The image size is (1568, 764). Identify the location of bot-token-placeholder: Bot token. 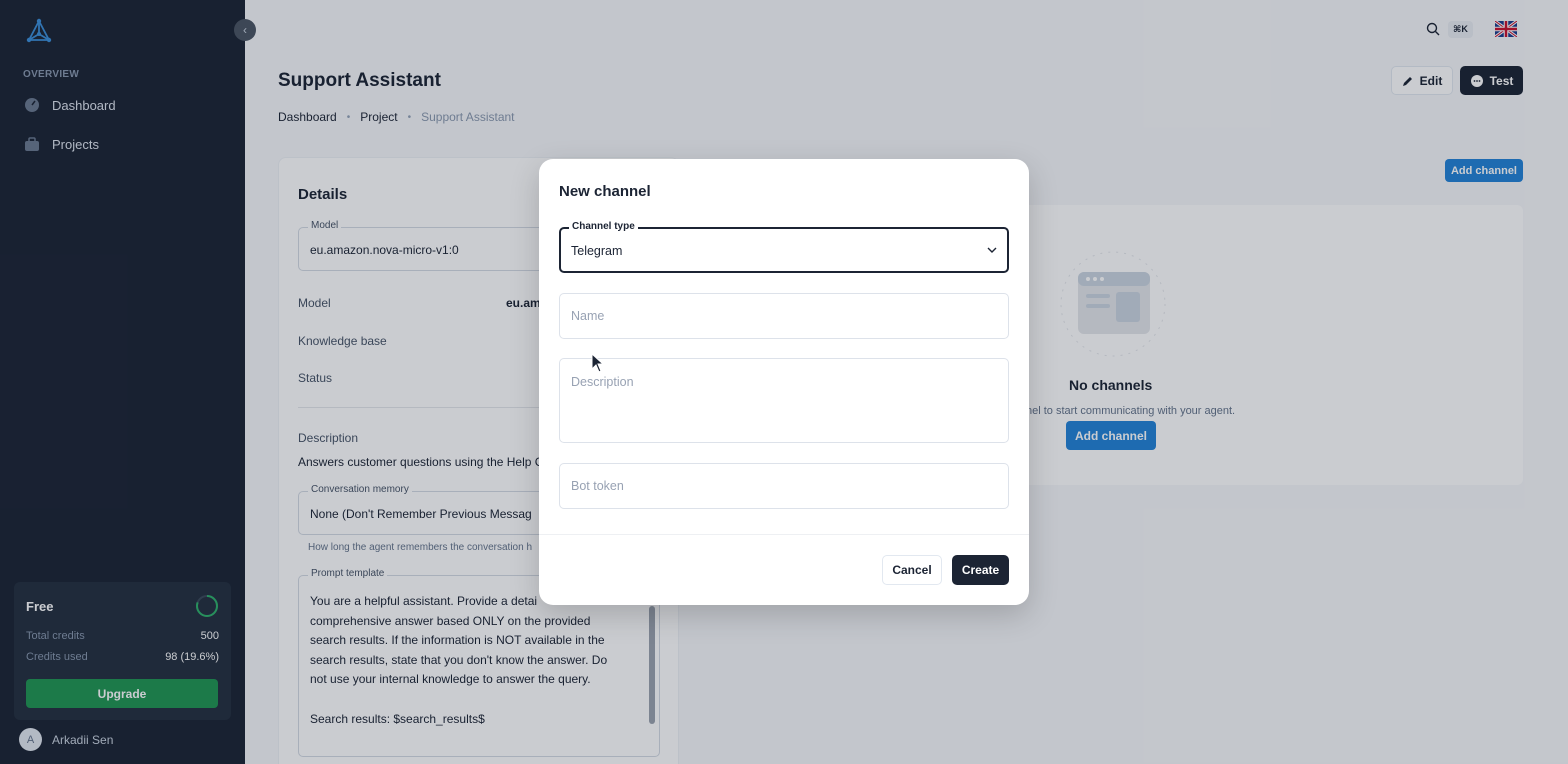
(597, 486).